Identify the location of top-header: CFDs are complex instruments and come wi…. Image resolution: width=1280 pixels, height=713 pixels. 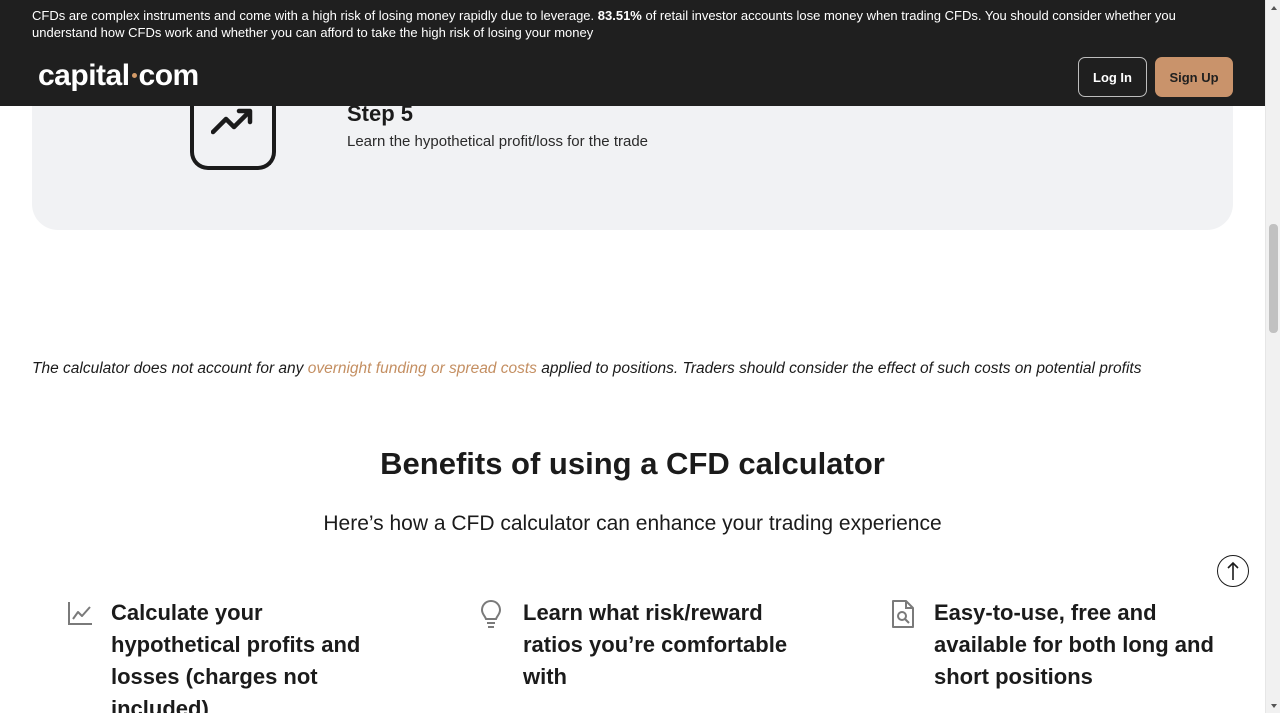
(632, 53).